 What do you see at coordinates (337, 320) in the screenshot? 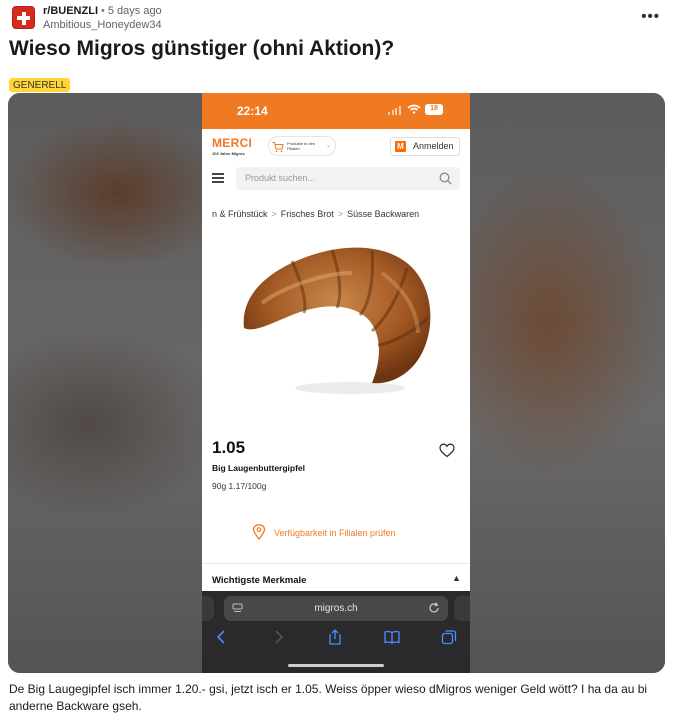
I see `croissant-product-image` at bounding box center [337, 320].